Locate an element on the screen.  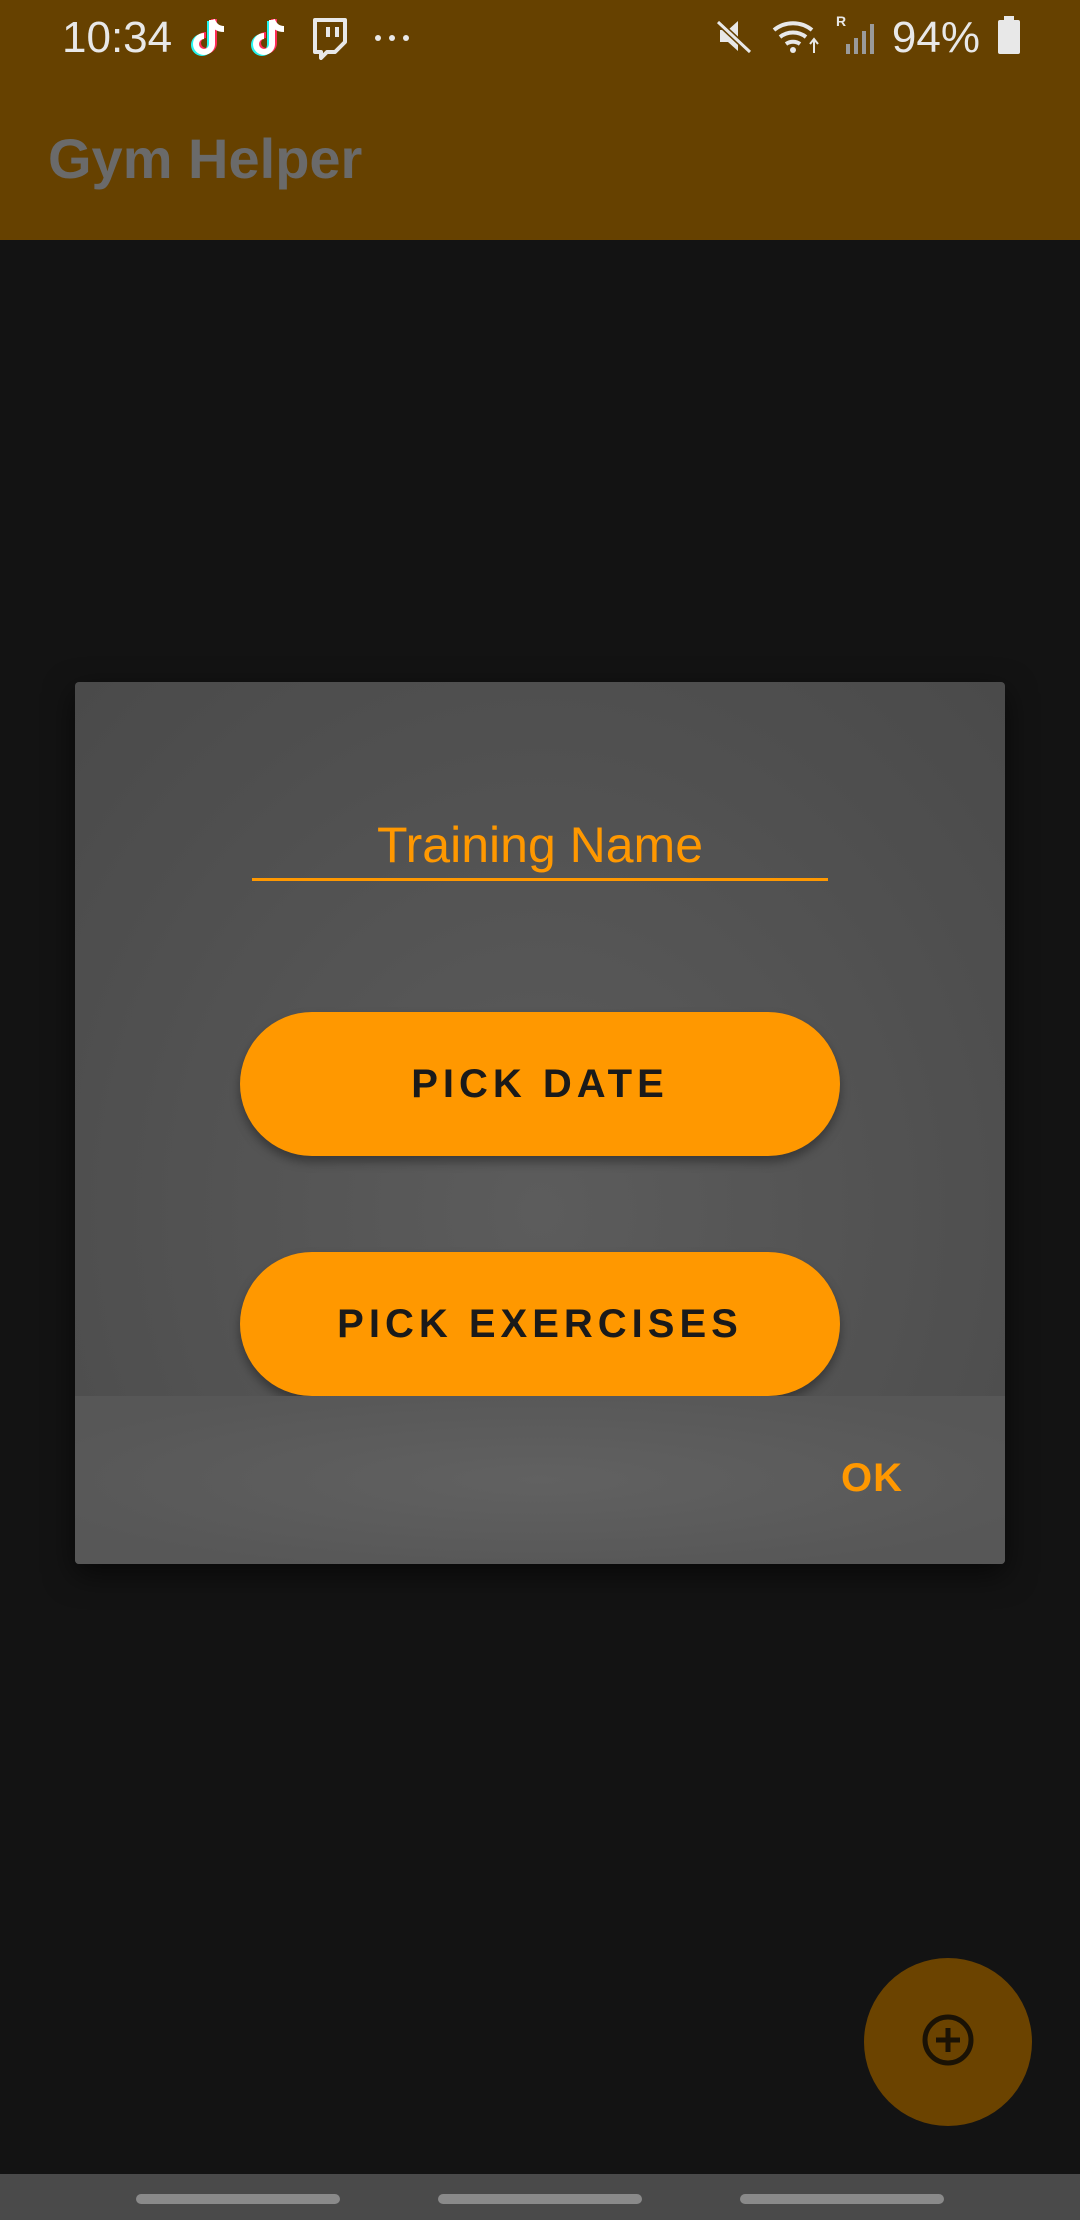
navigation-bar is located at coordinates (540, 2197).